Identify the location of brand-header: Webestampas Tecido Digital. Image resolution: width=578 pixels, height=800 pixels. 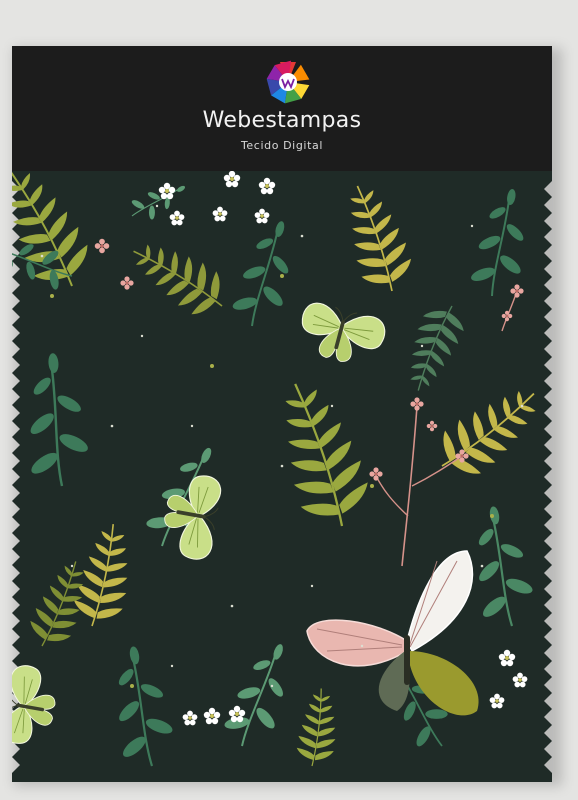
(282, 108).